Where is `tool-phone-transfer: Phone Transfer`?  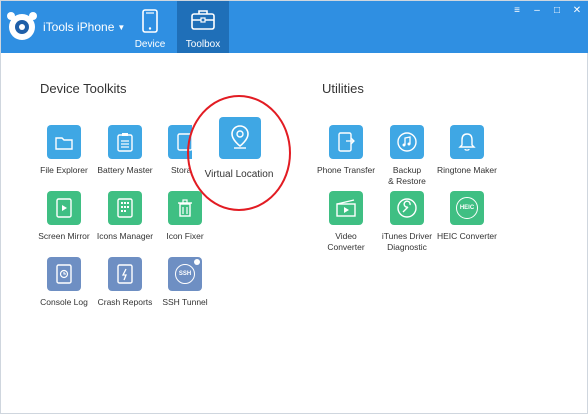
tool-phone-transfer: Phone Transfer is located at coordinates (346, 150).